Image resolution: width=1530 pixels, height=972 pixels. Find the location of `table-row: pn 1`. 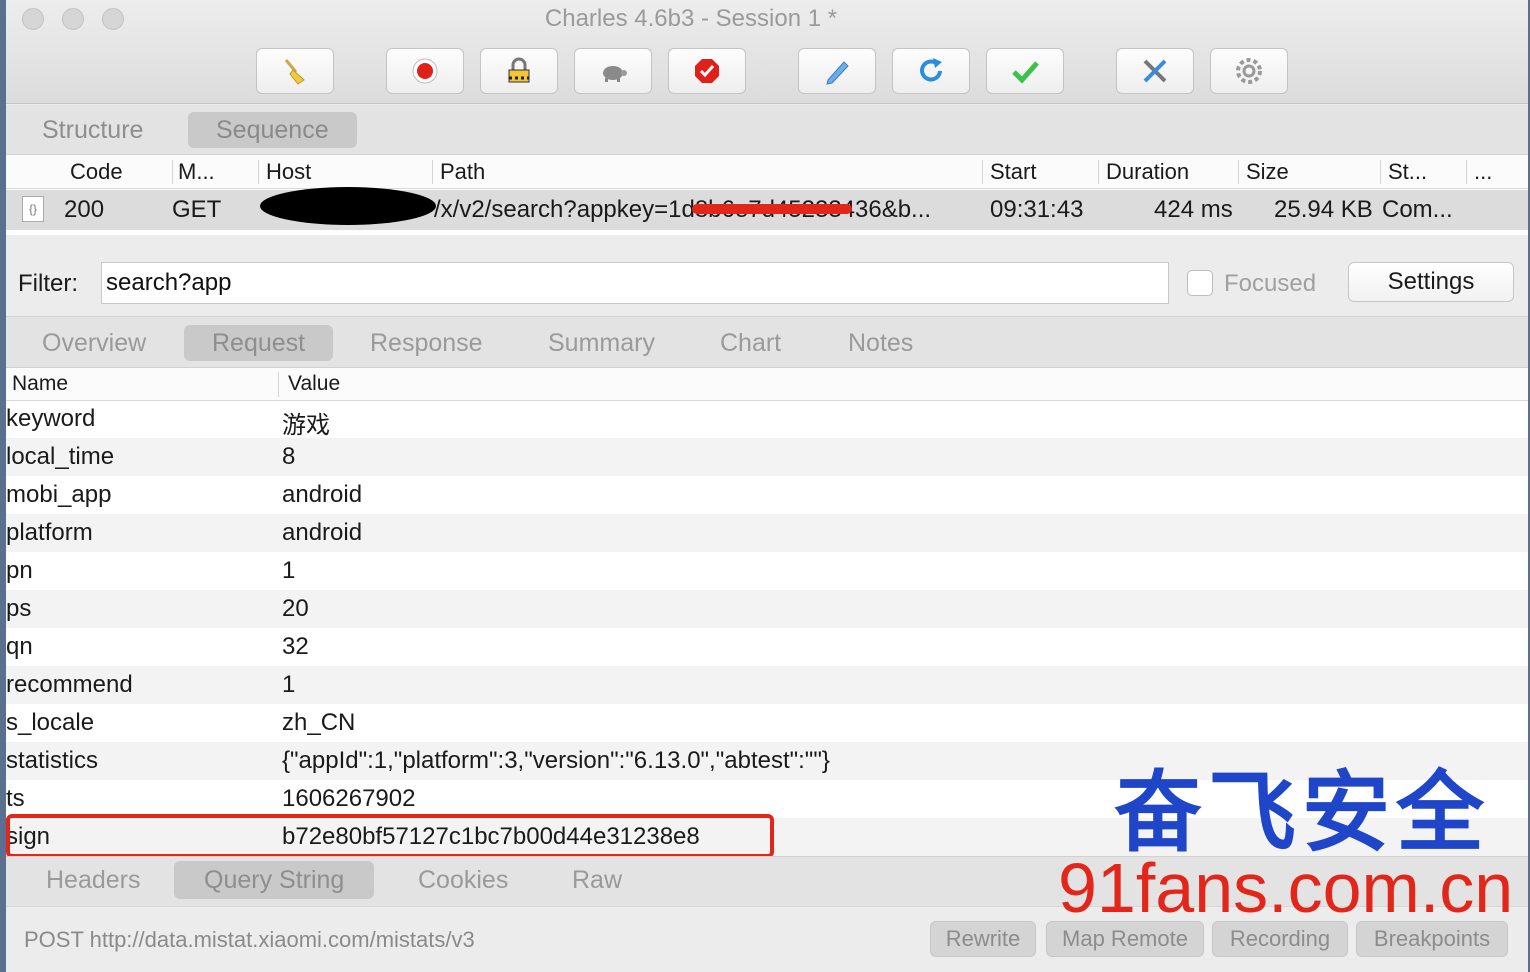

table-row: pn 1 is located at coordinates (767, 571).